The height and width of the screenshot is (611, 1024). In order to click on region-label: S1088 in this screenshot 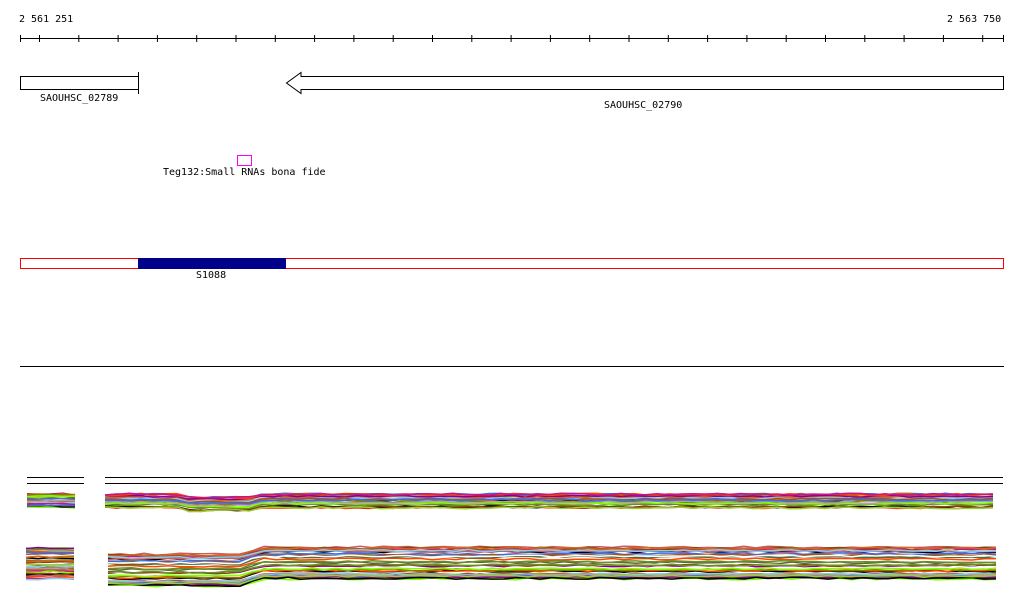, I will do `click(211, 275)`.